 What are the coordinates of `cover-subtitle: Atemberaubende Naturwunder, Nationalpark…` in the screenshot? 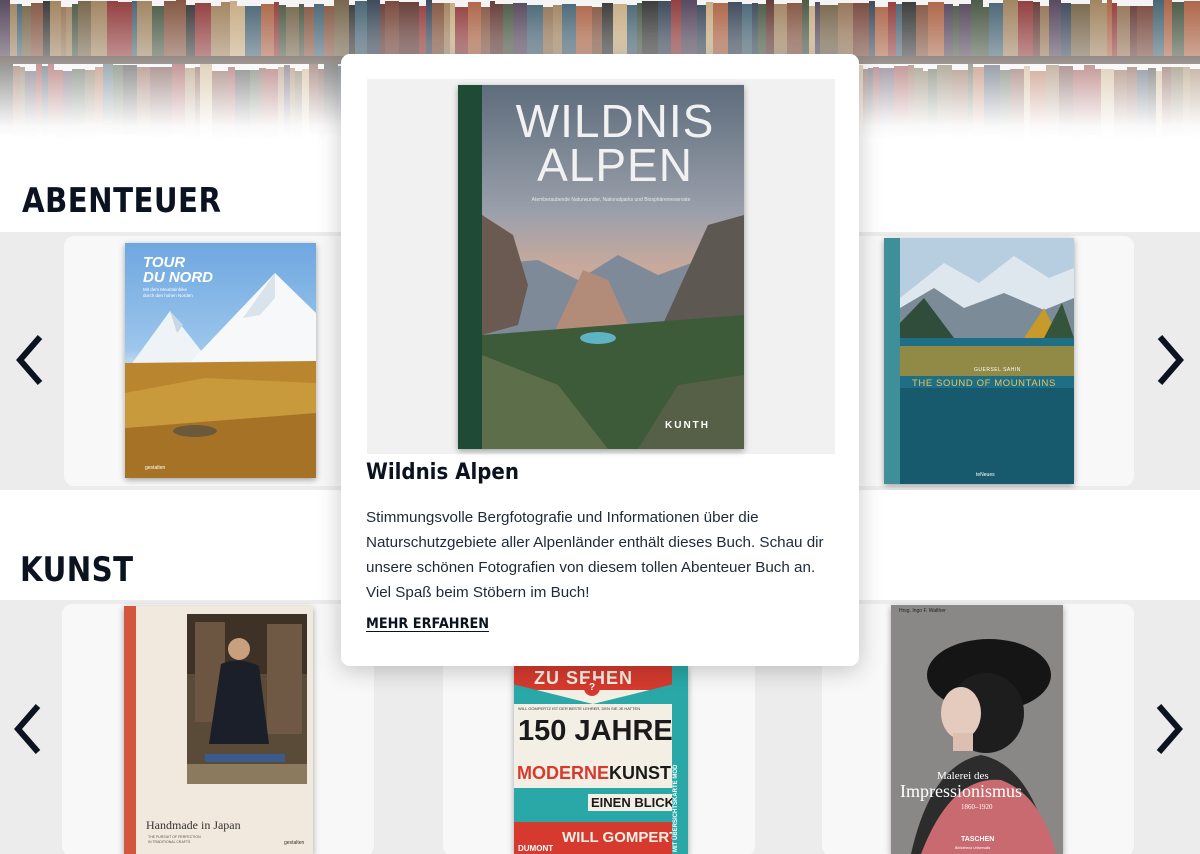 It's located at (611, 200).